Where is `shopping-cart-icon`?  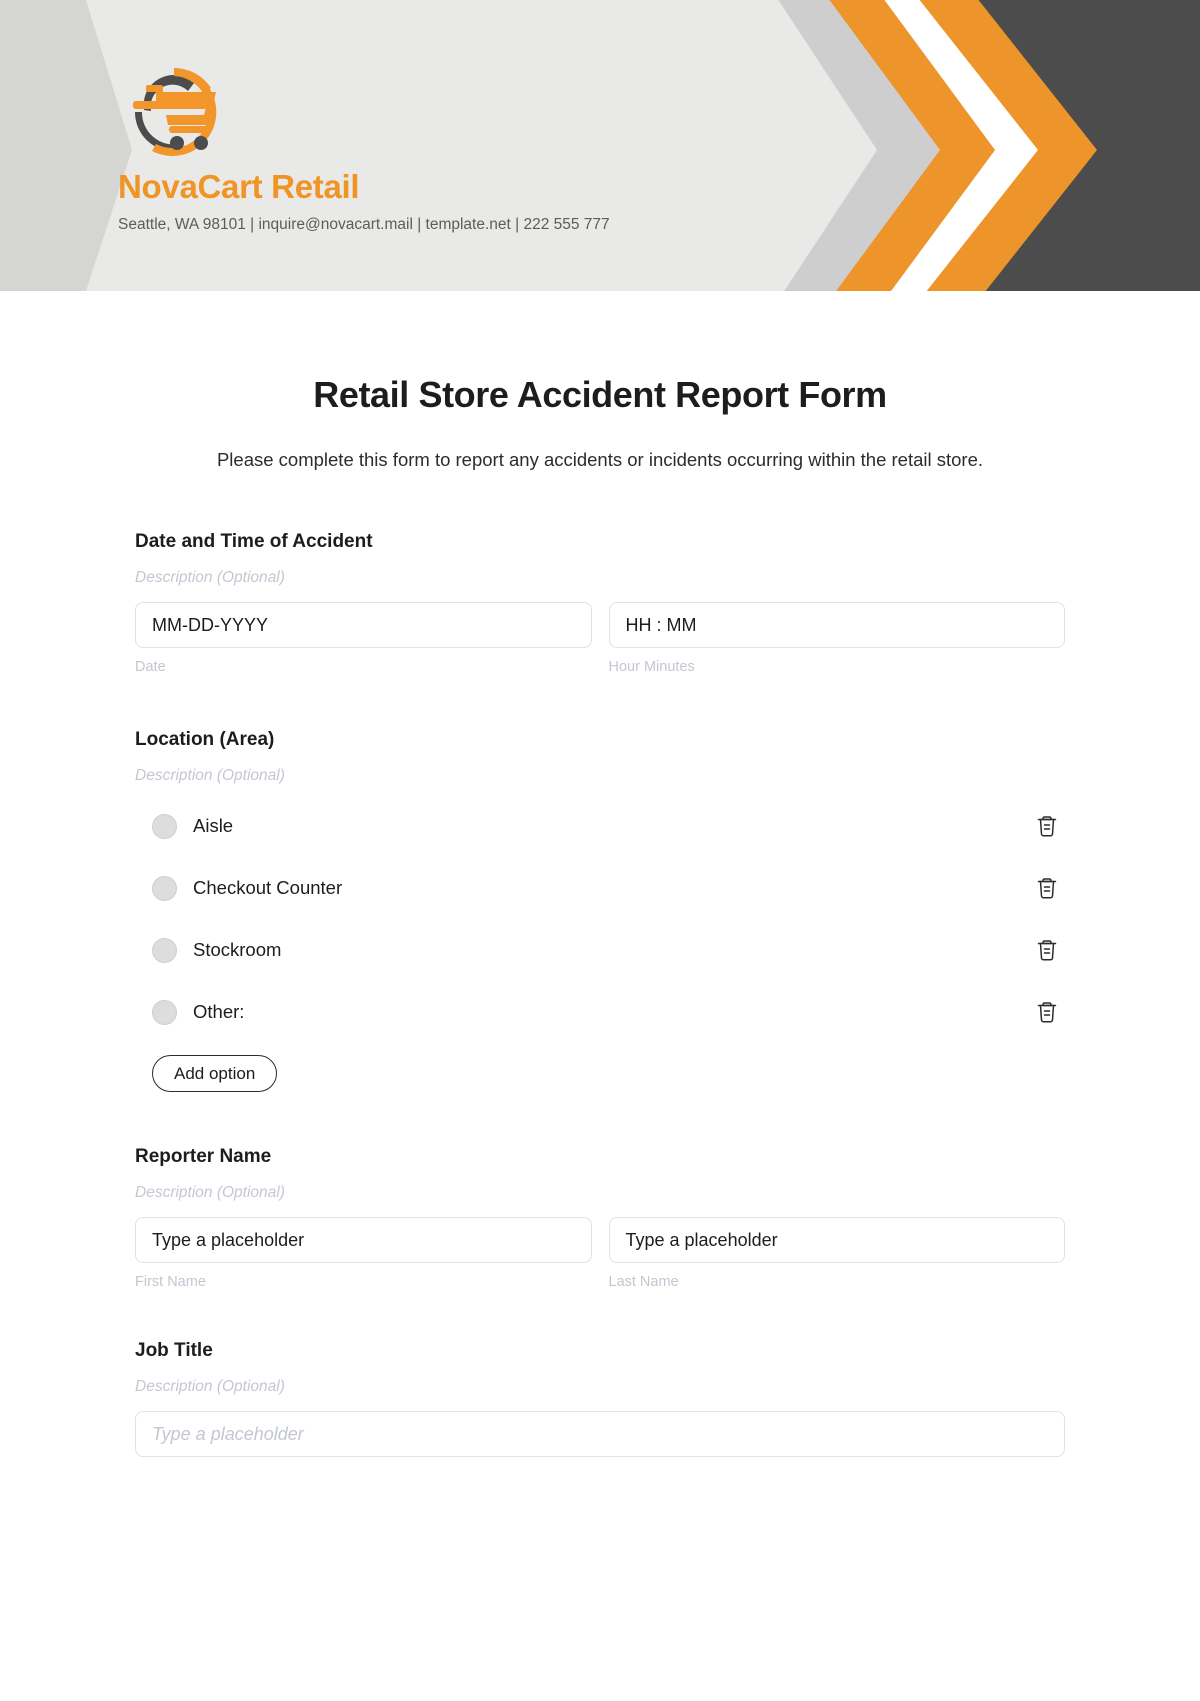
shopping-cart-icon is located at coordinates (175, 111).